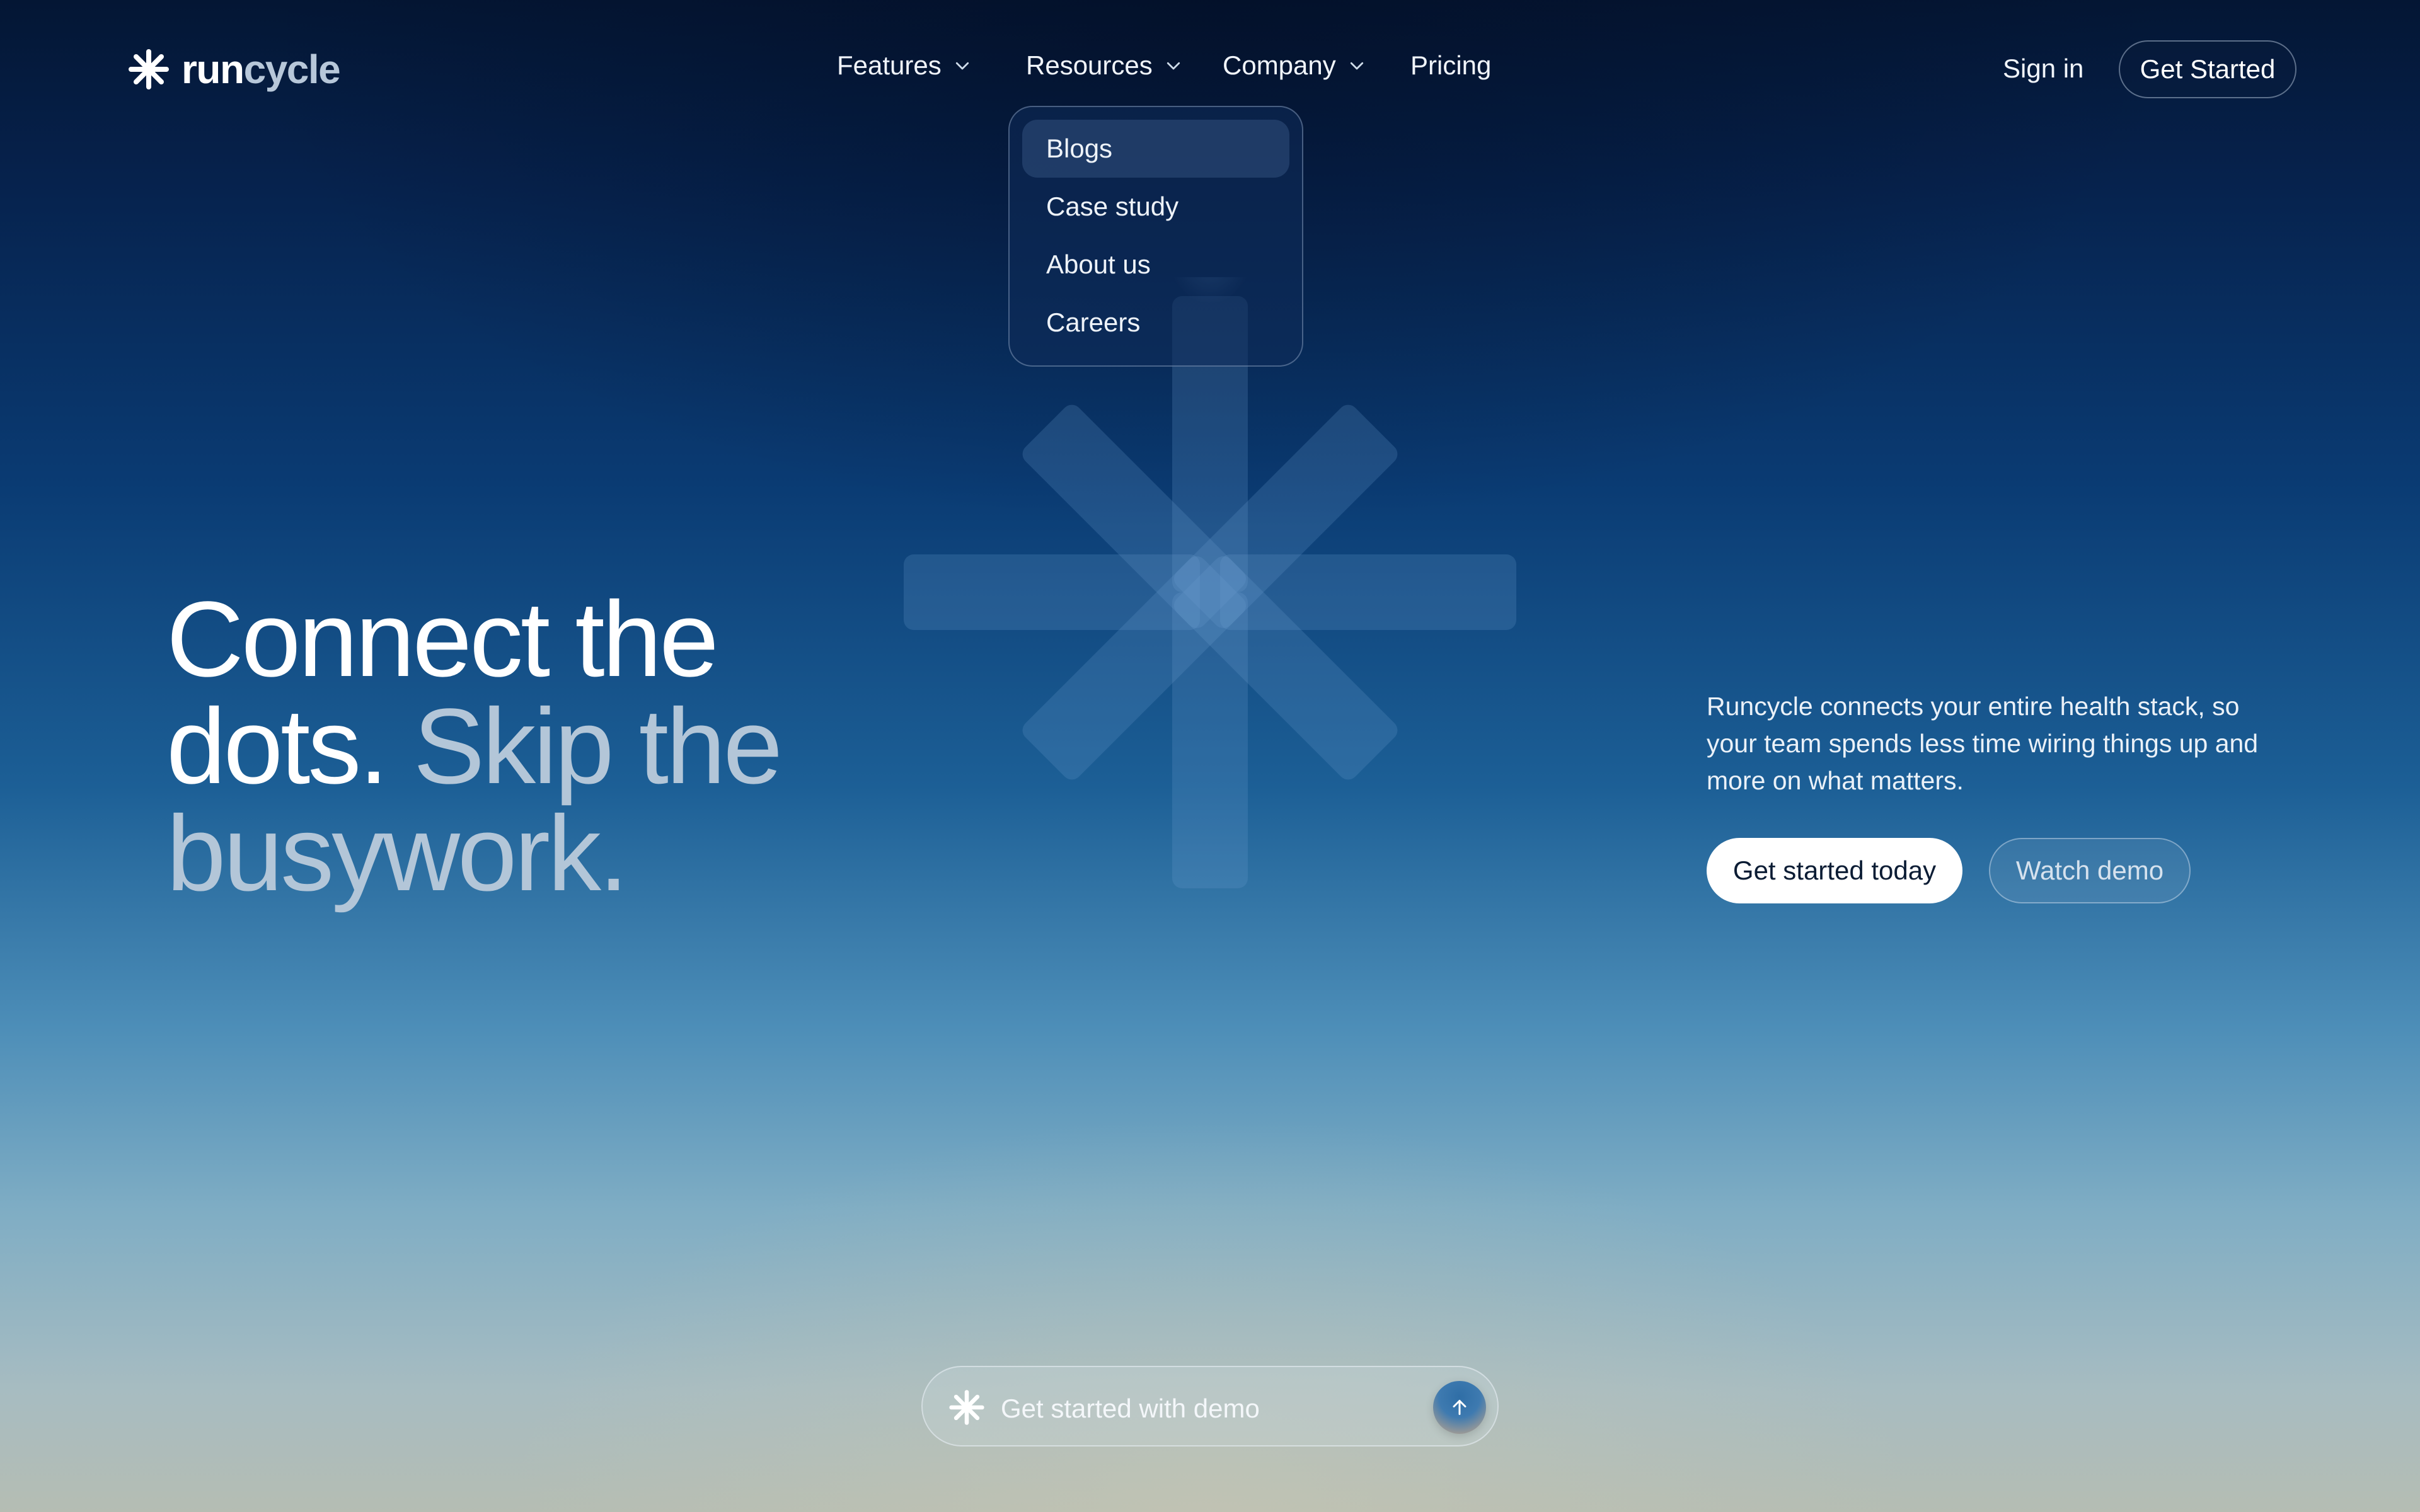  Describe the element at coordinates (1155, 149) in the screenshot. I see `dropdown-item-blogs: Blogs` at that location.